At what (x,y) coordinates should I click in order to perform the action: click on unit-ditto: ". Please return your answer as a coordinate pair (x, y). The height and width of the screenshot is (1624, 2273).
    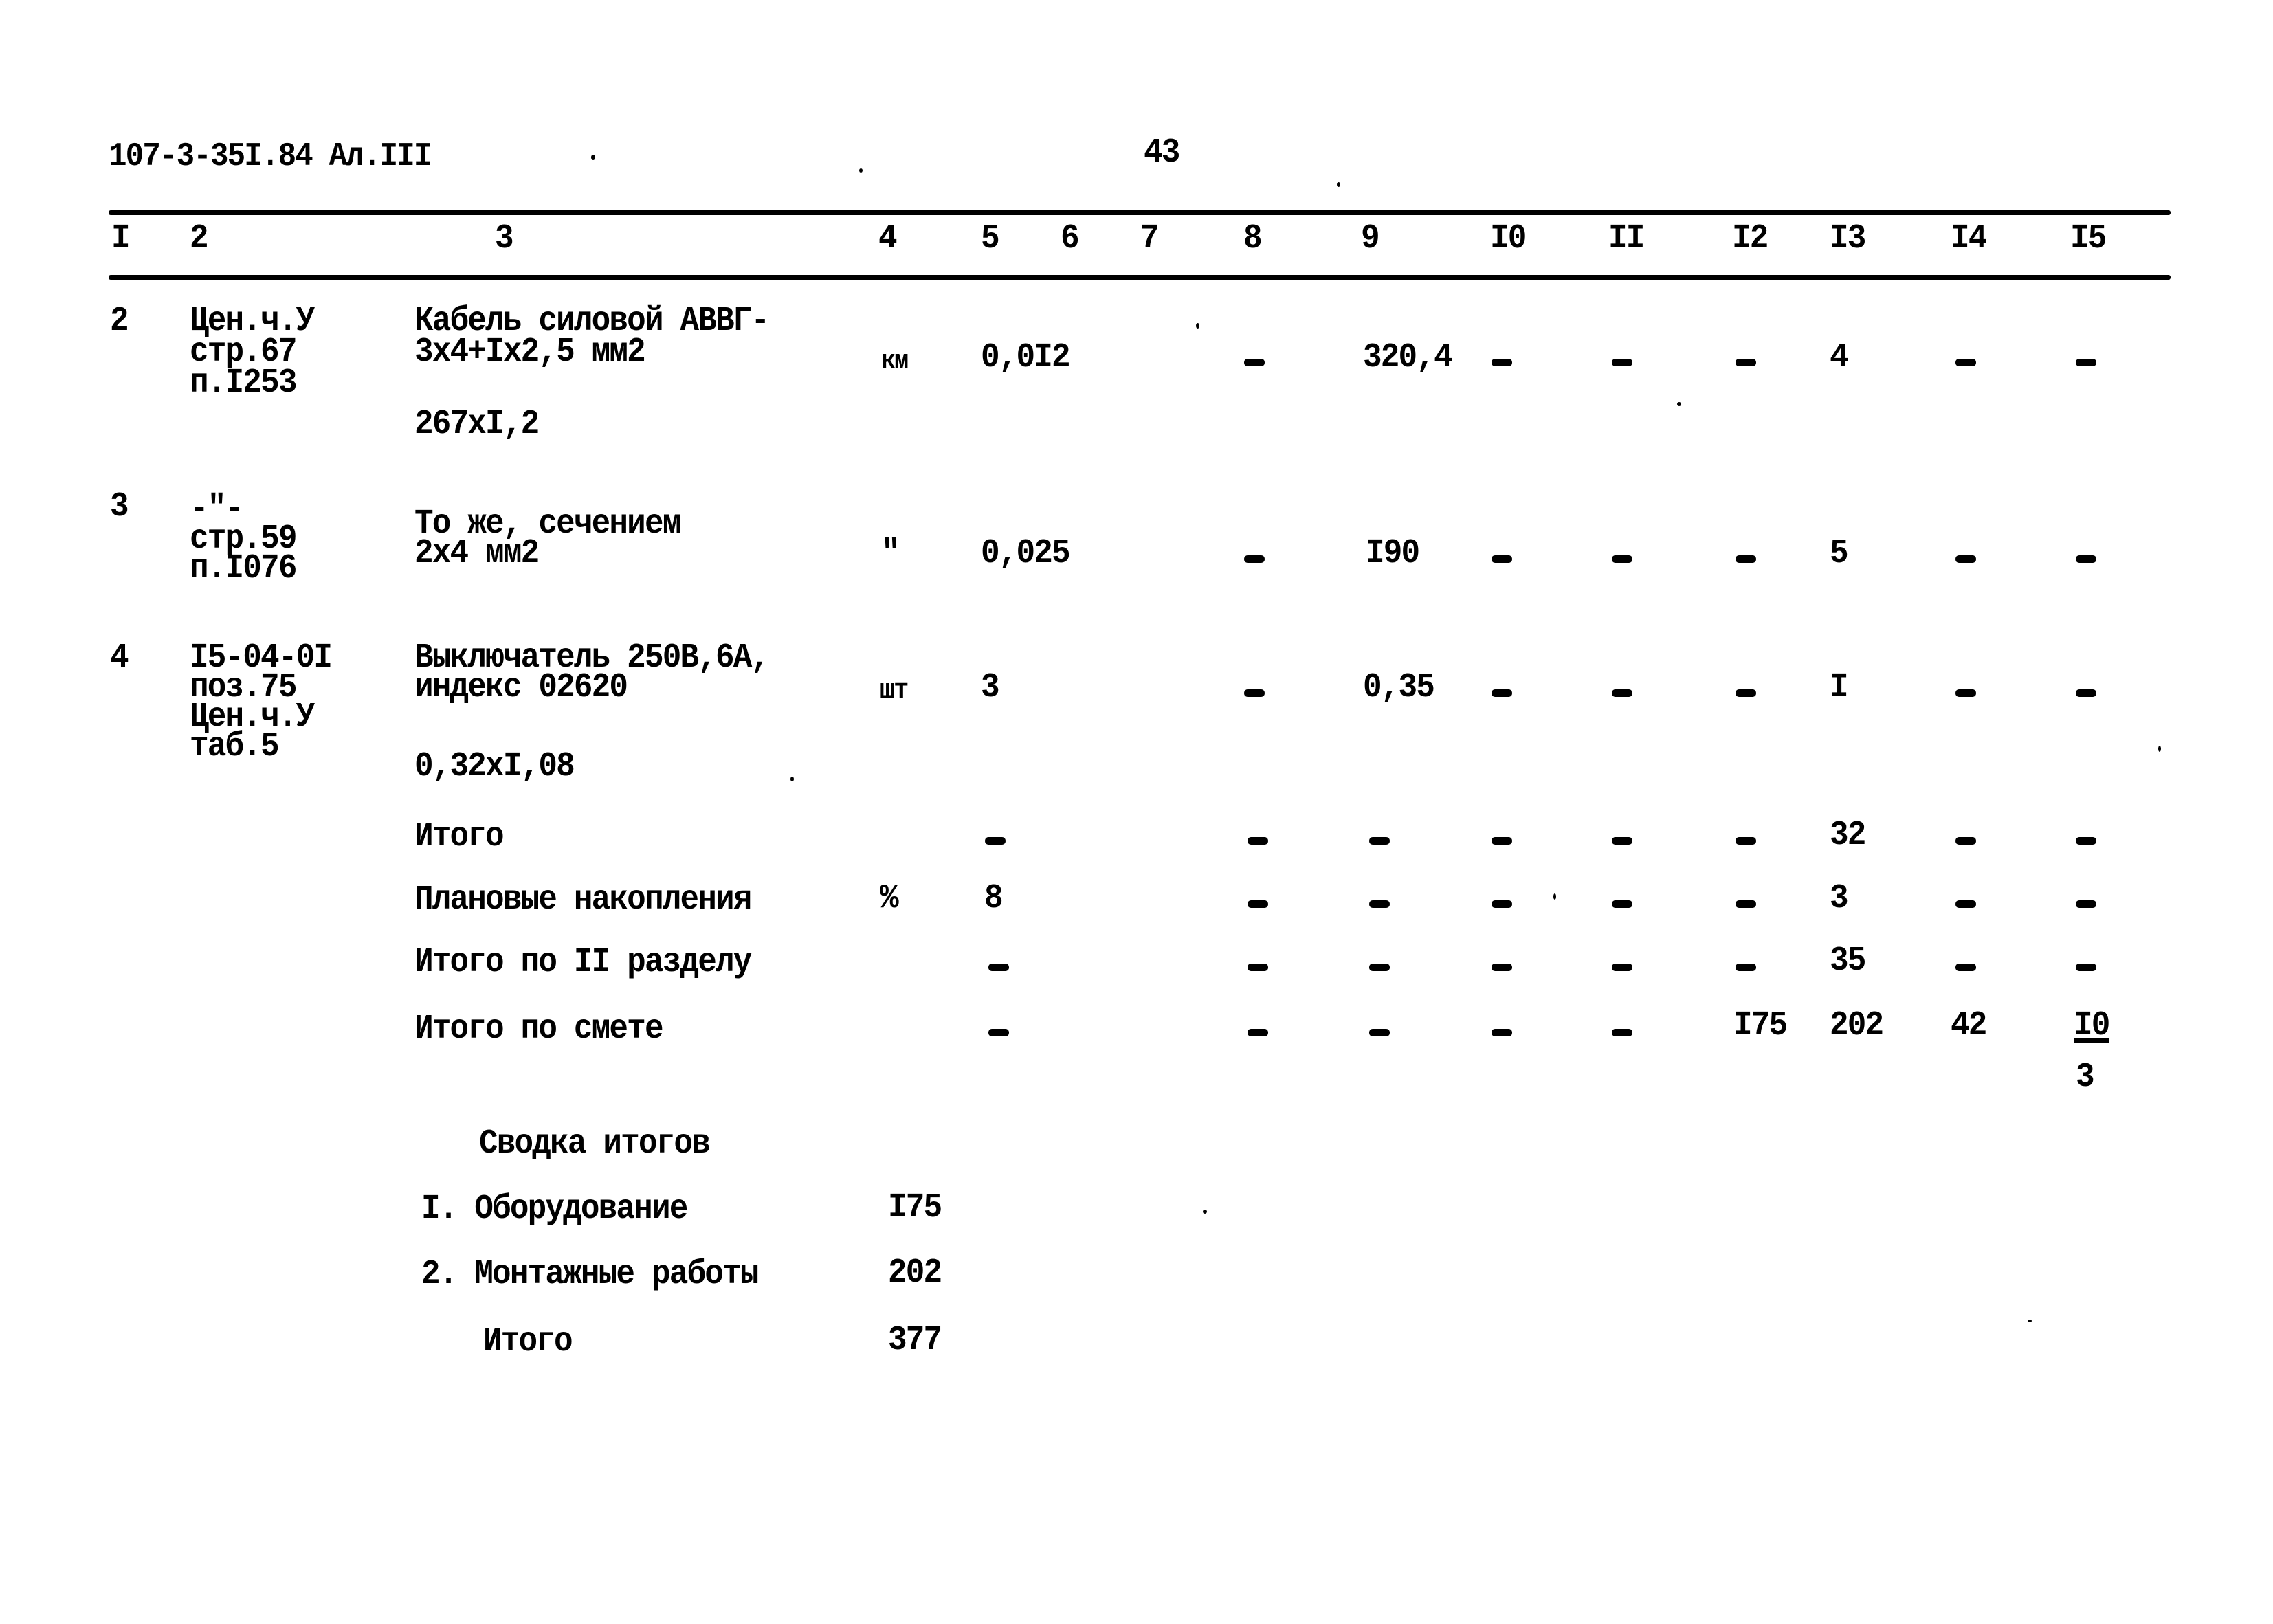
    Looking at the image, I should click on (890, 553).